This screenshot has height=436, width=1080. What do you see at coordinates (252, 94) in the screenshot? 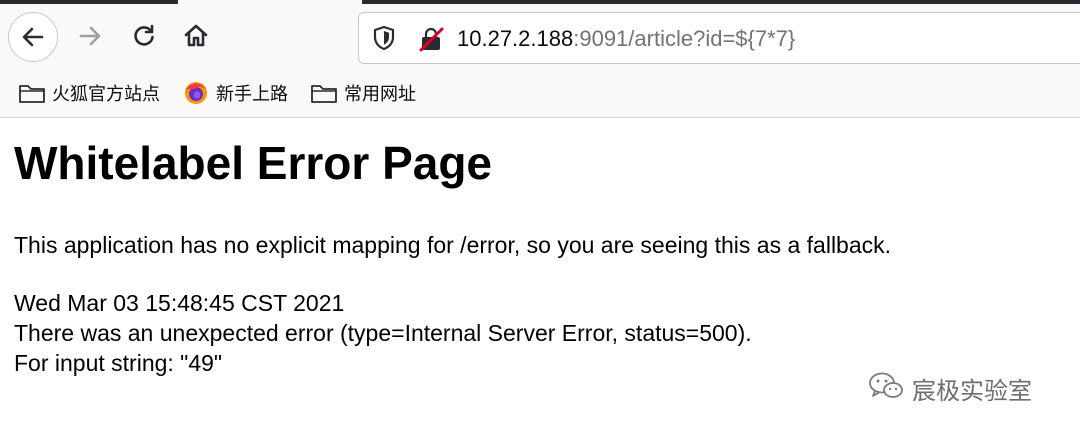
I see `bookmark-label: 新手上路` at bounding box center [252, 94].